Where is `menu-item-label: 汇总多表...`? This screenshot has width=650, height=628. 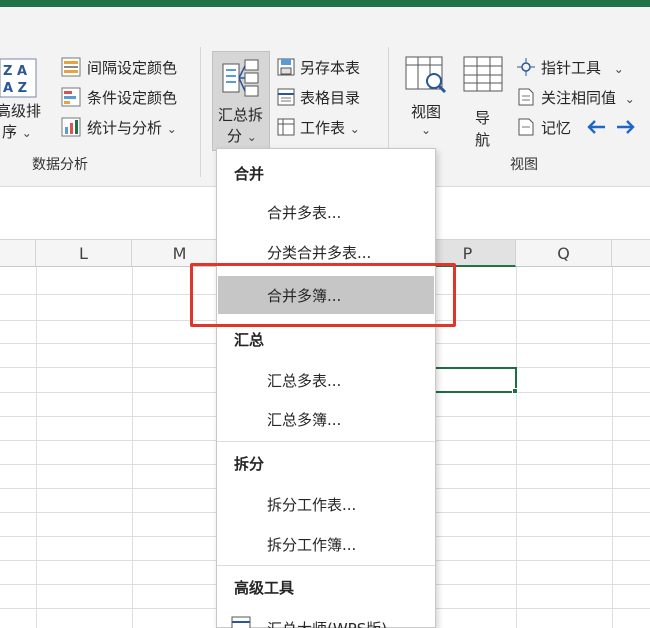 menu-item-label: 汇总多表... is located at coordinates (304, 381).